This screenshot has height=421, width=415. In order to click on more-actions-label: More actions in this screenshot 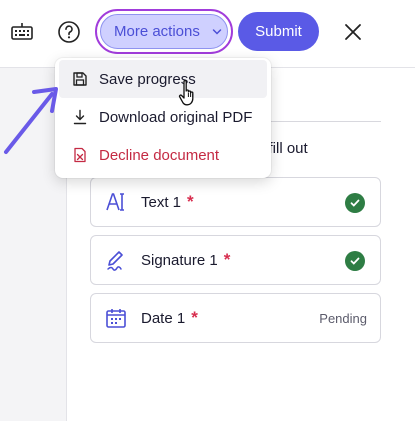, I will do `click(157, 31)`.